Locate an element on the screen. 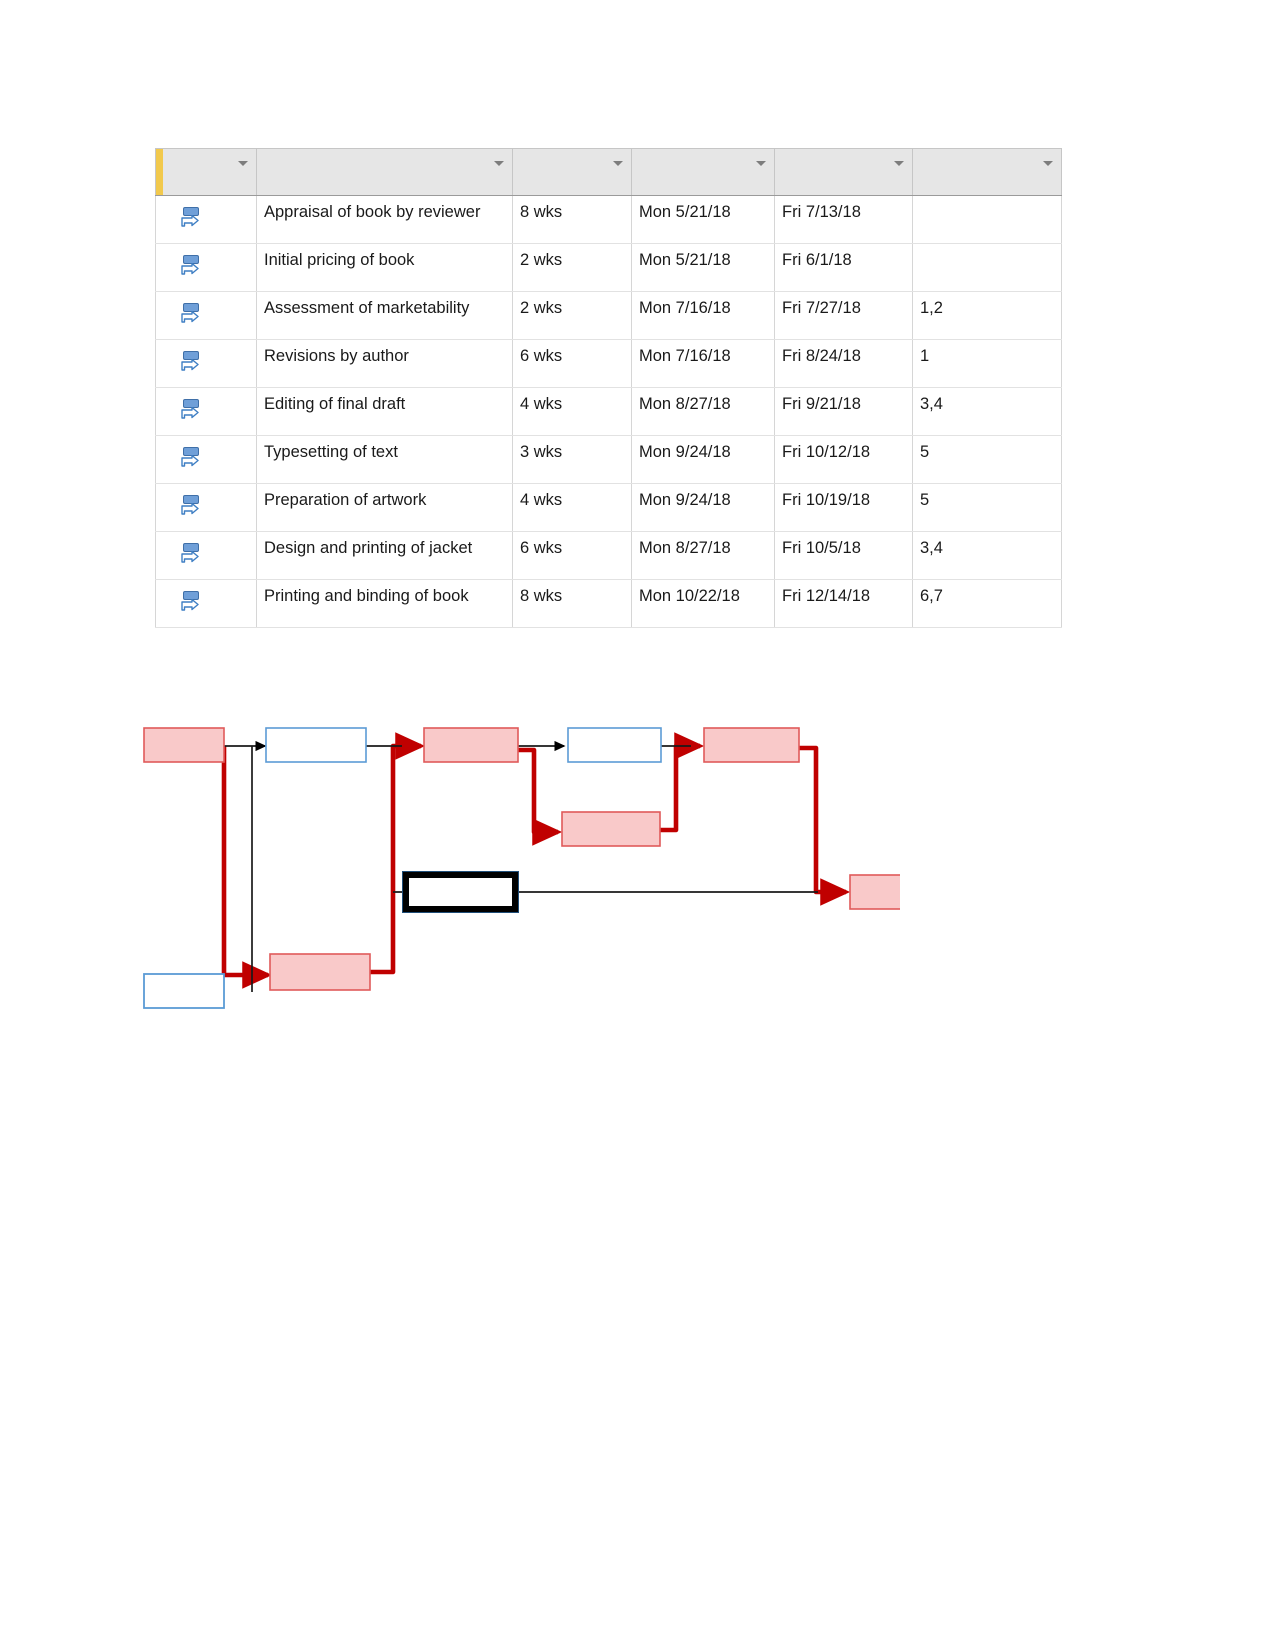 This screenshot has width=1275, height=1651. cell-predecessors: 1,2 is located at coordinates (987, 315).